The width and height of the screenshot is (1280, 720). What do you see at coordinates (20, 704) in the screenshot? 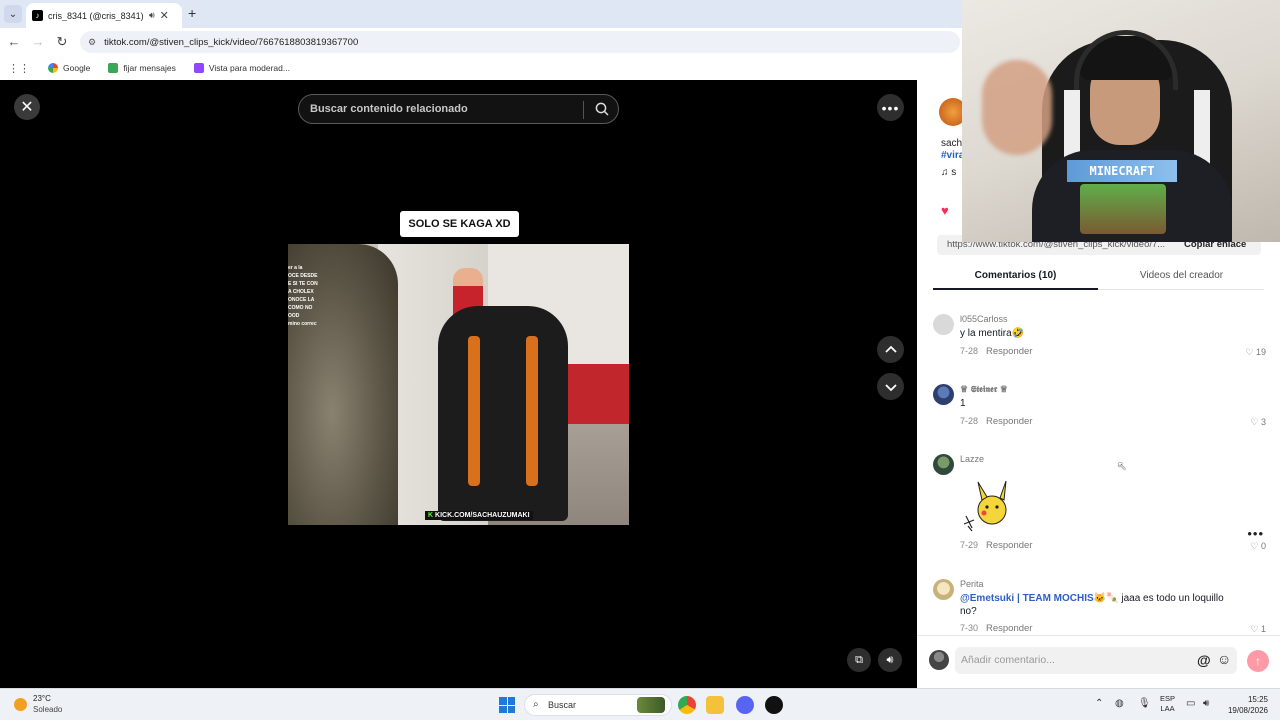
I see `sun-icon` at bounding box center [20, 704].